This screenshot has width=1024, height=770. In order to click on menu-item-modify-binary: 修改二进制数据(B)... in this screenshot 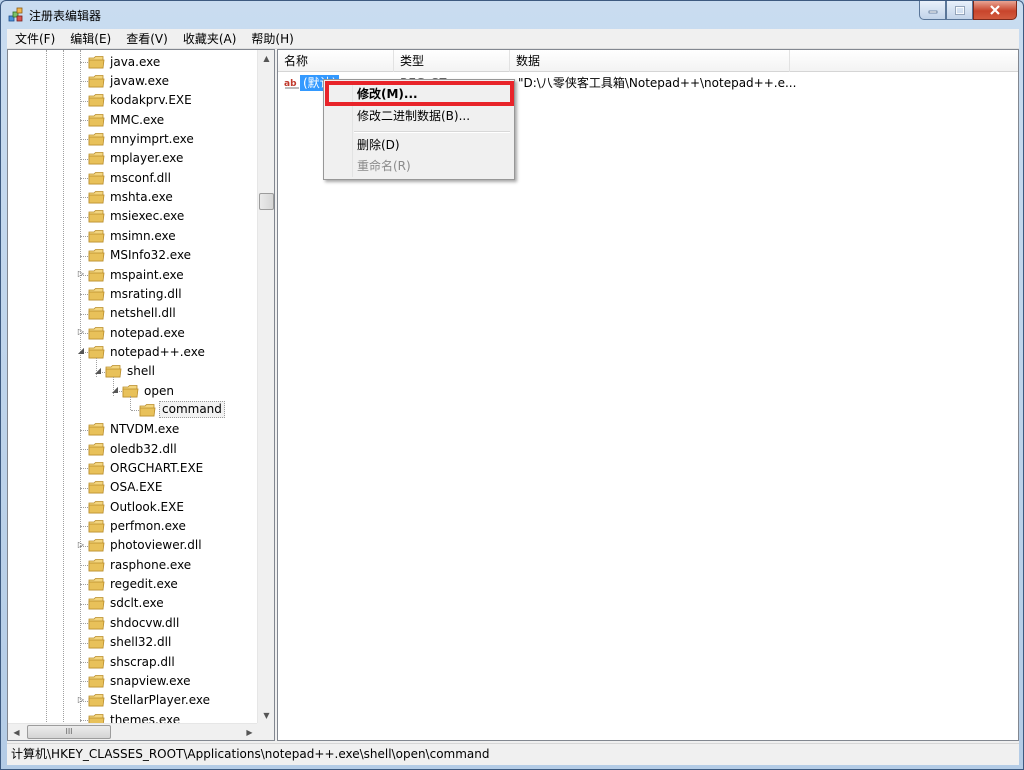, I will do `click(419, 116)`.